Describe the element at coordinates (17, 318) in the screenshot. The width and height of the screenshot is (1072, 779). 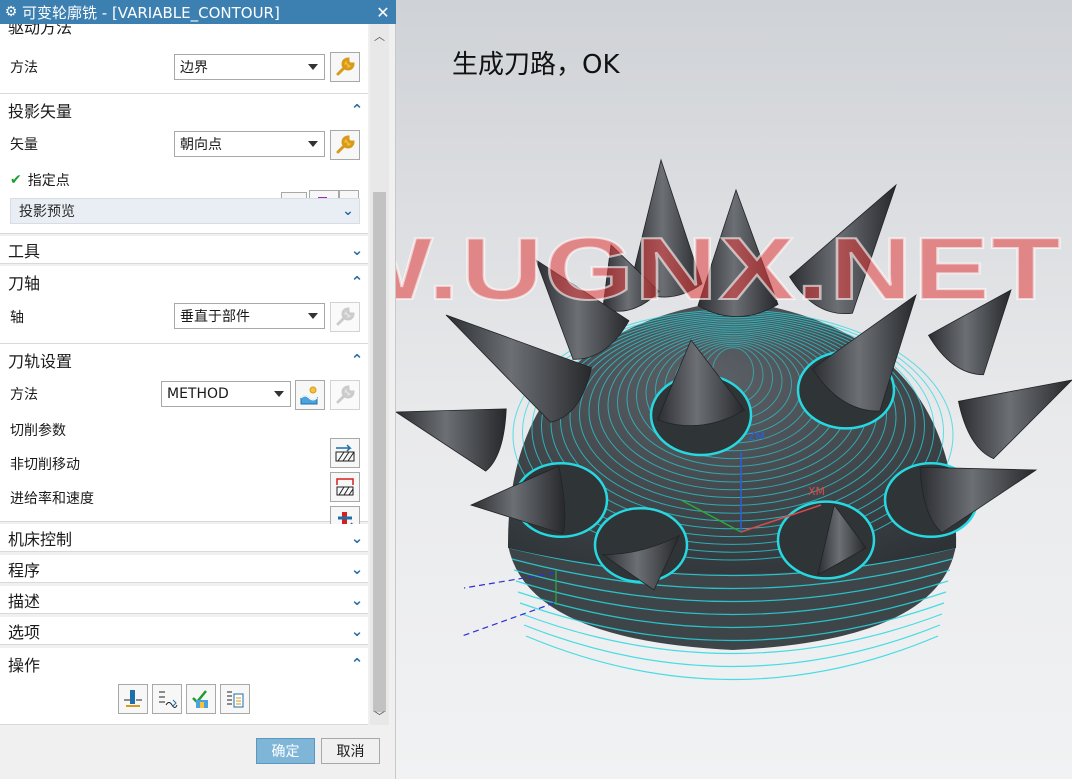
I see `axis-label: 轴` at that location.